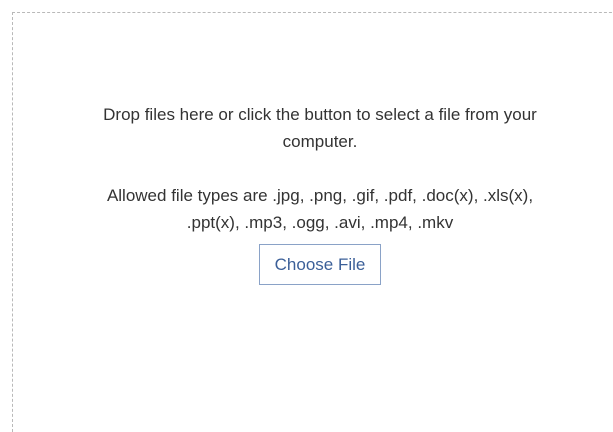 The height and width of the screenshot is (432, 613). Describe the element at coordinates (320, 264) in the screenshot. I see `choose-file-button: Choose File` at that location.